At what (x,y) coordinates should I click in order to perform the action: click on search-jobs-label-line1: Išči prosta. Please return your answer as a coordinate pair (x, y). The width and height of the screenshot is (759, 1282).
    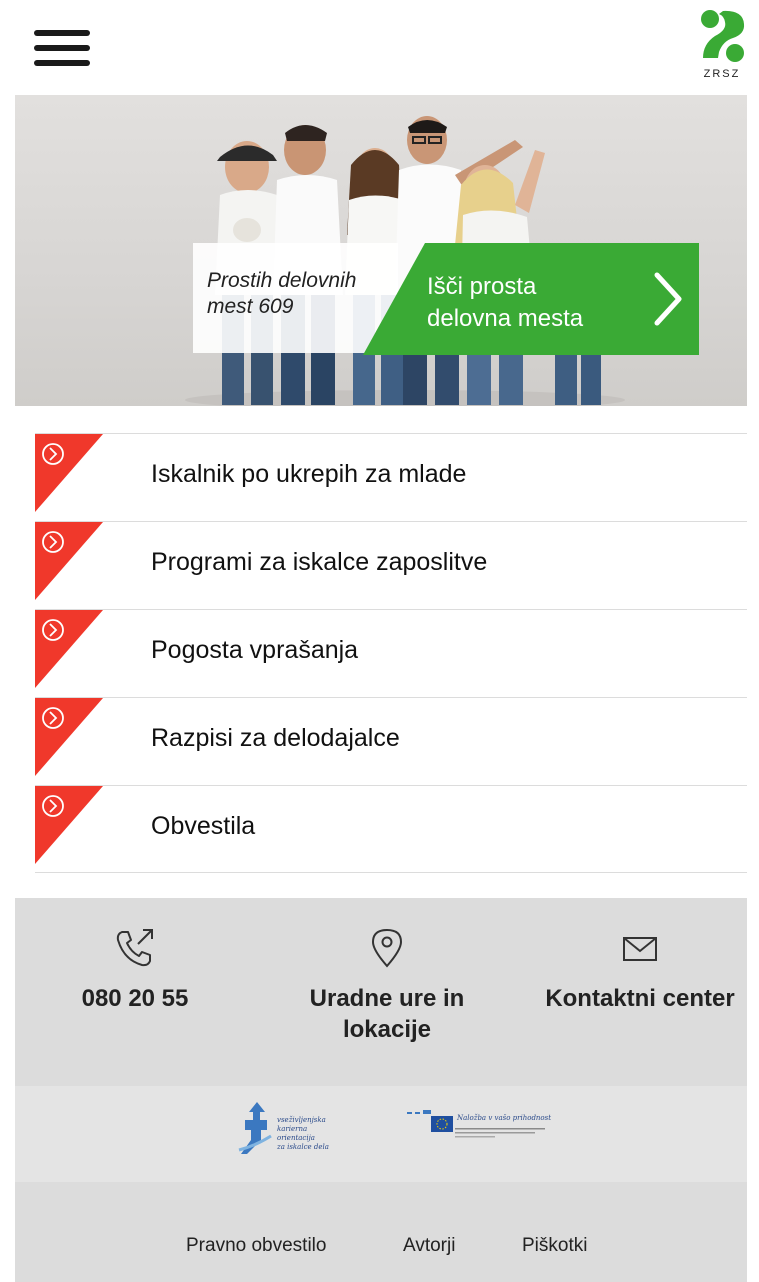
    Looking at the image, I should click on (482, 286).